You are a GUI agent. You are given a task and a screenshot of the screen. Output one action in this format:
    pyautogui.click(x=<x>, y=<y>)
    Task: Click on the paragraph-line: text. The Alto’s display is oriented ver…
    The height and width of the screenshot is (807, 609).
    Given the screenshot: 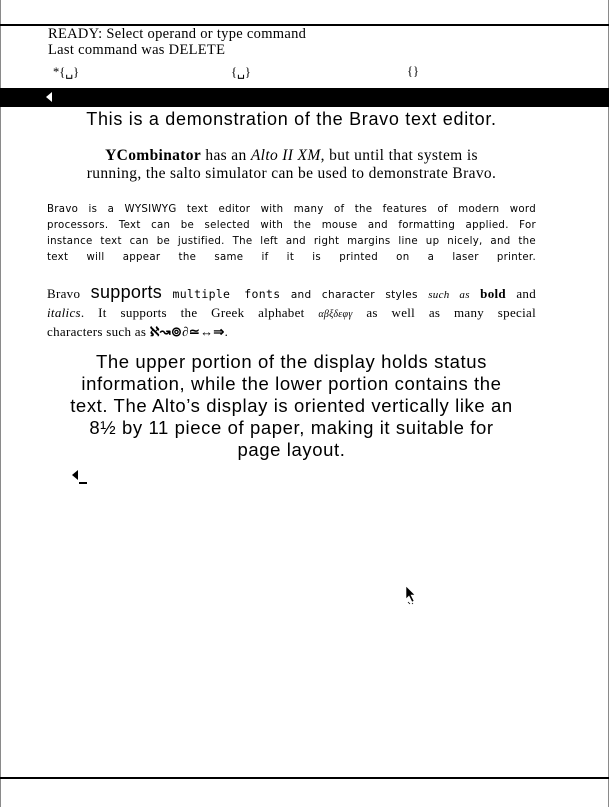 What is the action you would take?
    pyautogui.click(x=291, y=405)
    